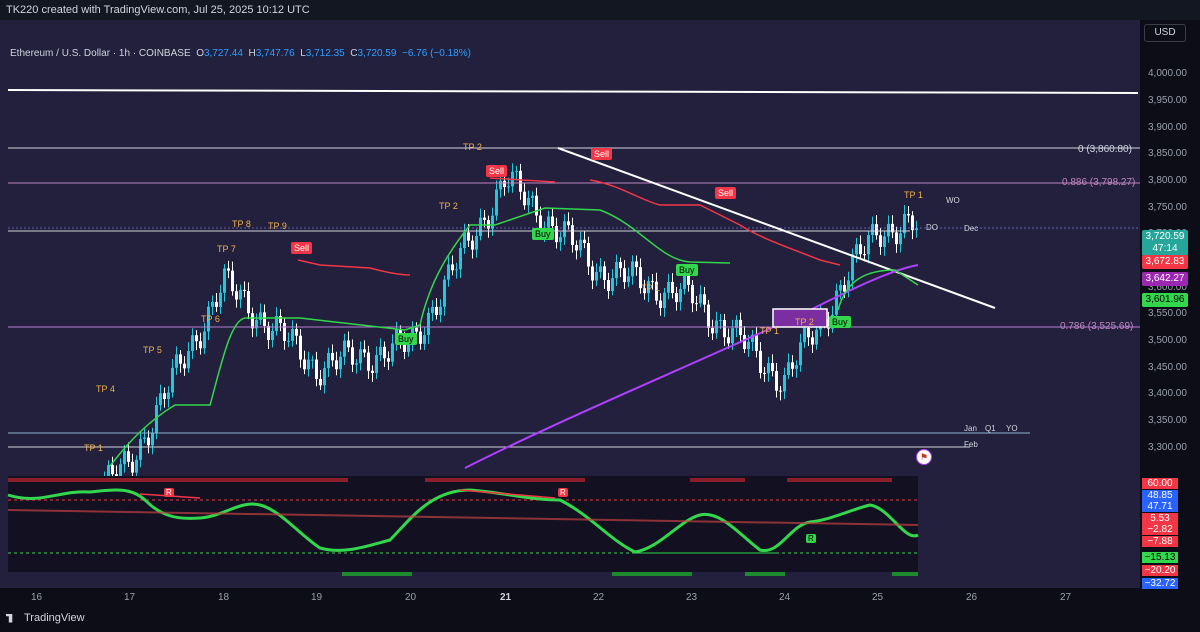 The height and width of the screenshot is (632, 1200). What do you see at coordinates (354, 53) in the screenshot?
I see `close-label: C` at bounding box center [354, 53].